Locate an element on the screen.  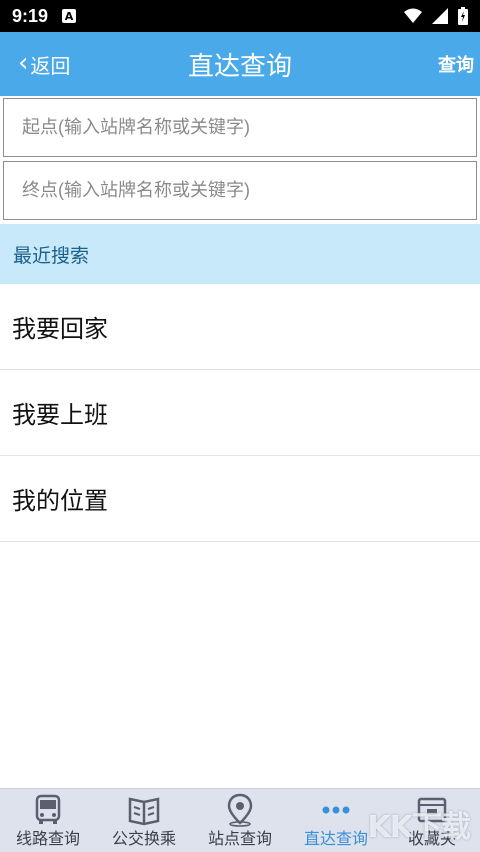
tab-label: 站点查询 is located at coordinates (239, 838).